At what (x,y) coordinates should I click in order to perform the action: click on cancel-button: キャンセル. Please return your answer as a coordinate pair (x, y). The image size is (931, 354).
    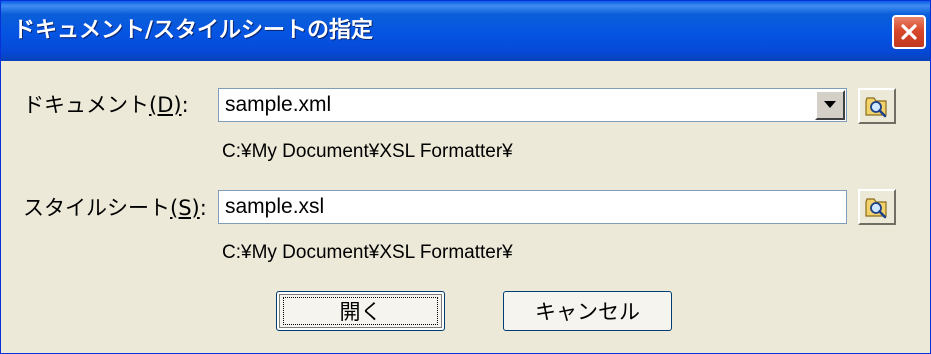
    Looking at the image, I should click on (587, 311).